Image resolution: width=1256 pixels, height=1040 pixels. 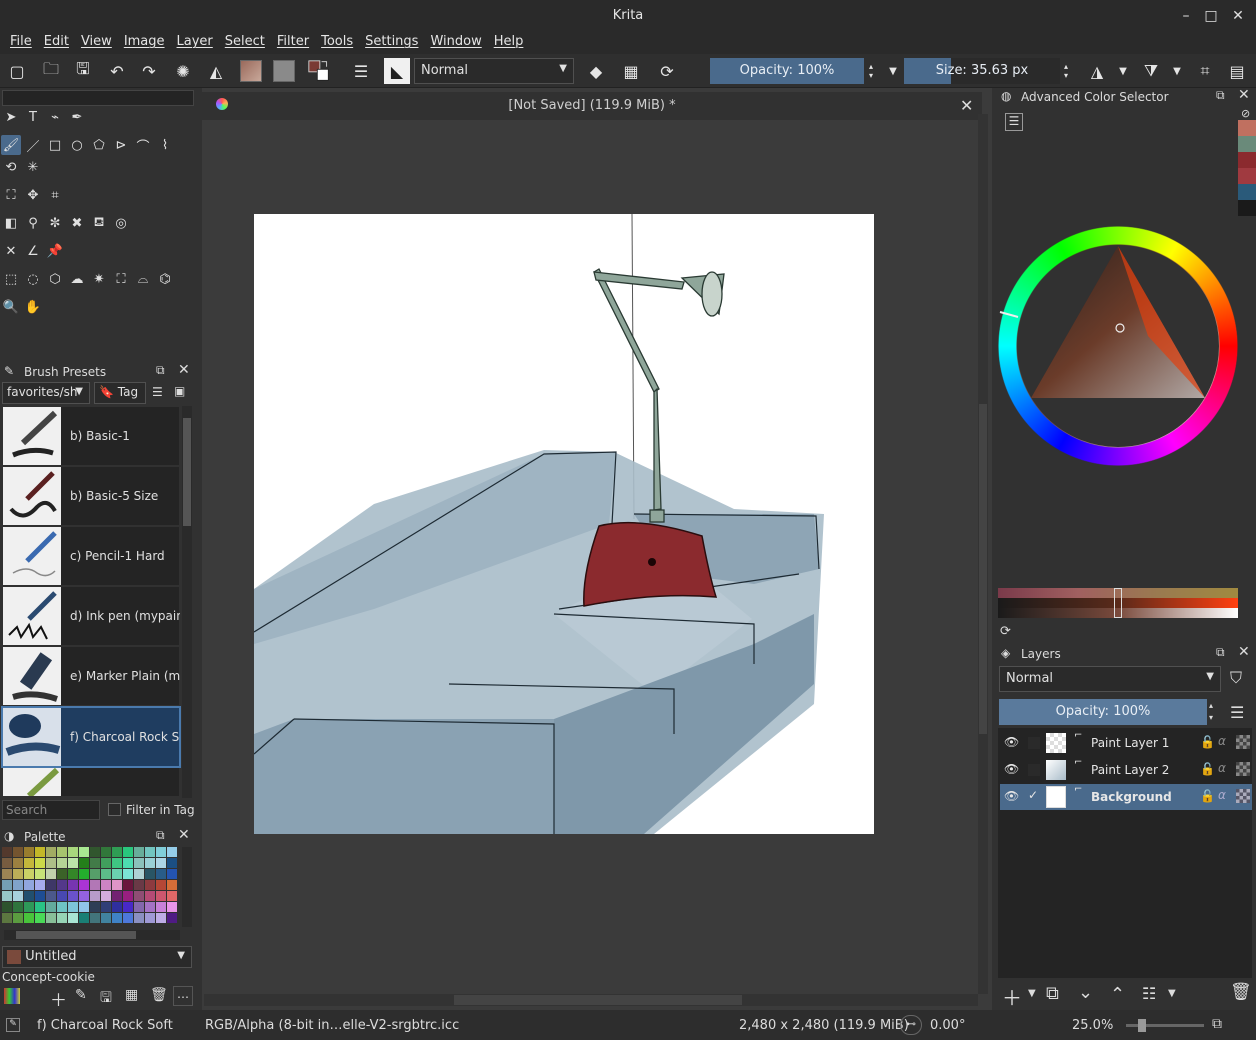 What do you see at coordinates (99, 223) in the screenshot?
I see `fill-tool-icon: ⛾` at bounding box center [99, 223].